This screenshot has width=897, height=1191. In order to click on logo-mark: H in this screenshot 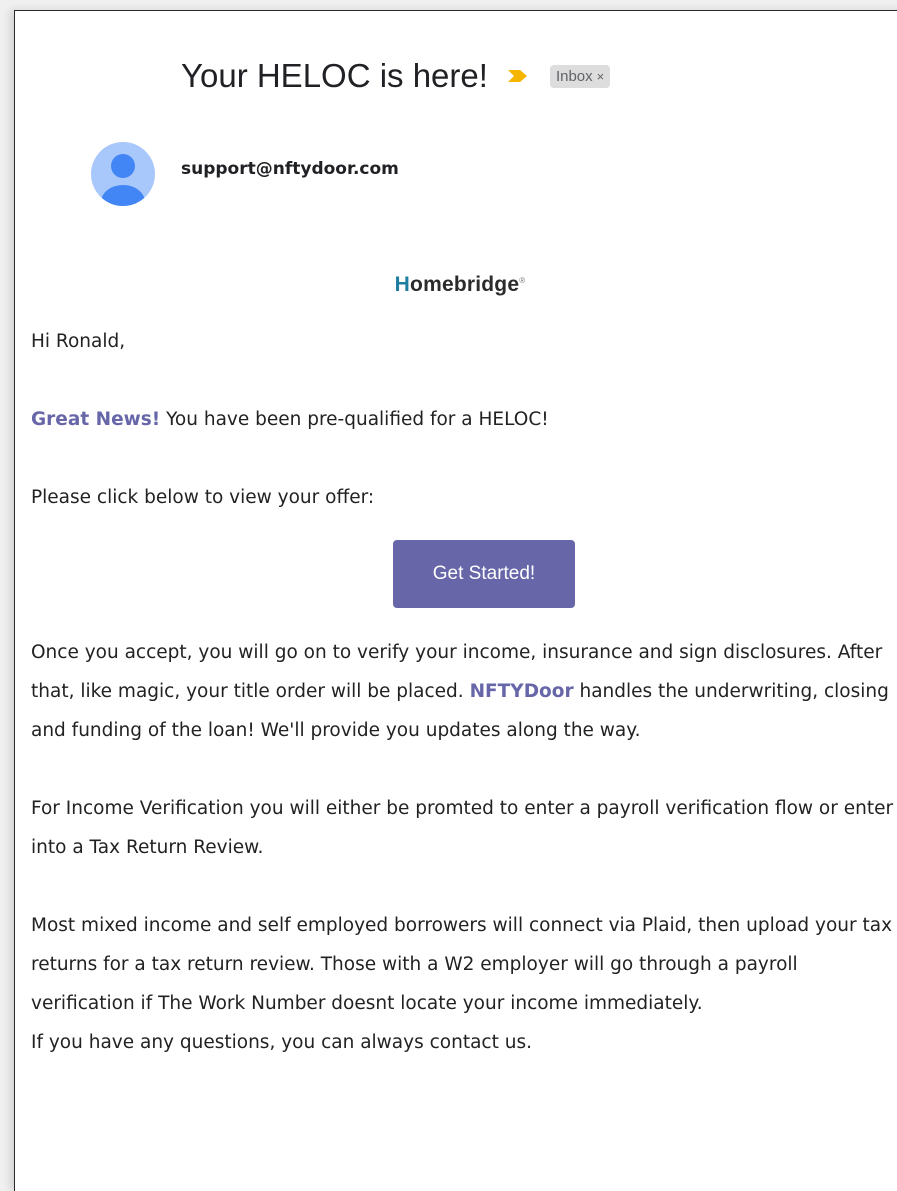, I will do `click(402, 284)`.